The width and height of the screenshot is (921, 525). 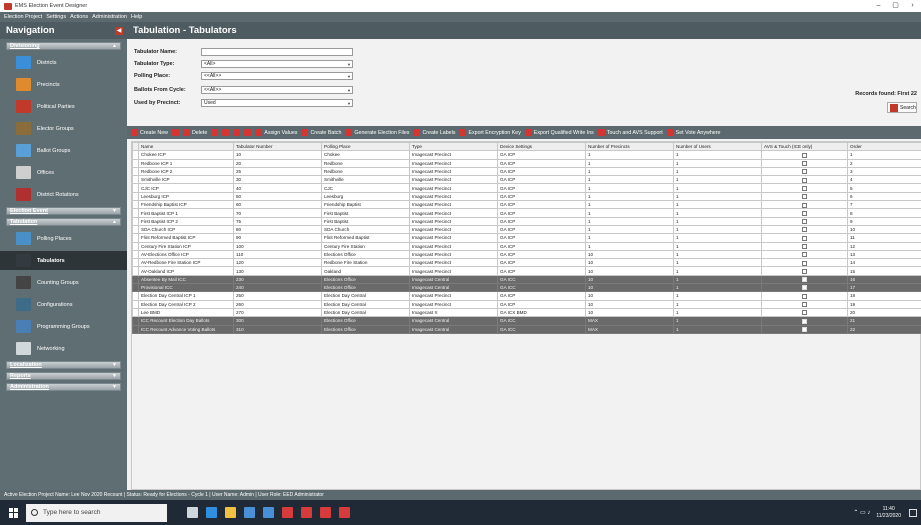 What do you see at coordinates (884, 146) in the screenshot?
I see `column-header: Order` at bounding box center [884, 146].